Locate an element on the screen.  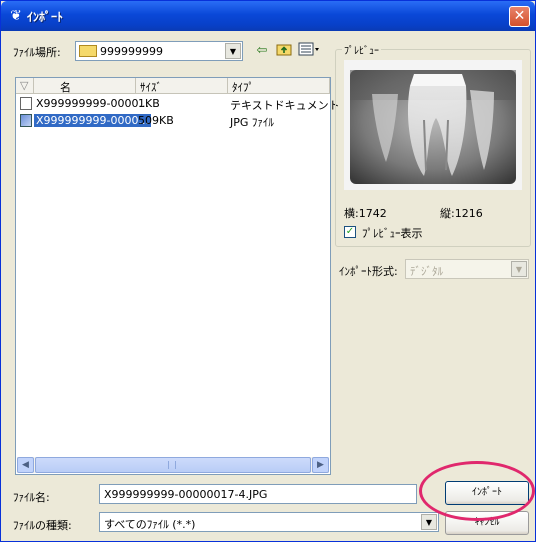
location-combo: 999999999 ▼ is located at coordinates (159, 51).